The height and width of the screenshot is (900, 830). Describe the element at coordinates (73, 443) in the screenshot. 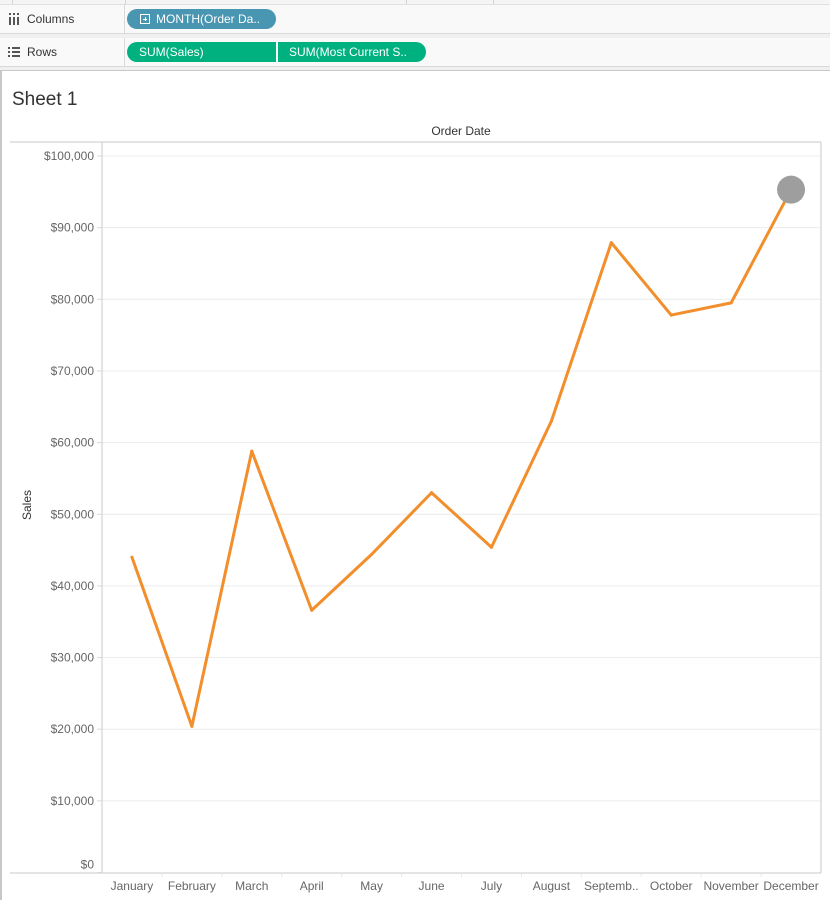

I see `y-tick-label: $60,000` at that location.